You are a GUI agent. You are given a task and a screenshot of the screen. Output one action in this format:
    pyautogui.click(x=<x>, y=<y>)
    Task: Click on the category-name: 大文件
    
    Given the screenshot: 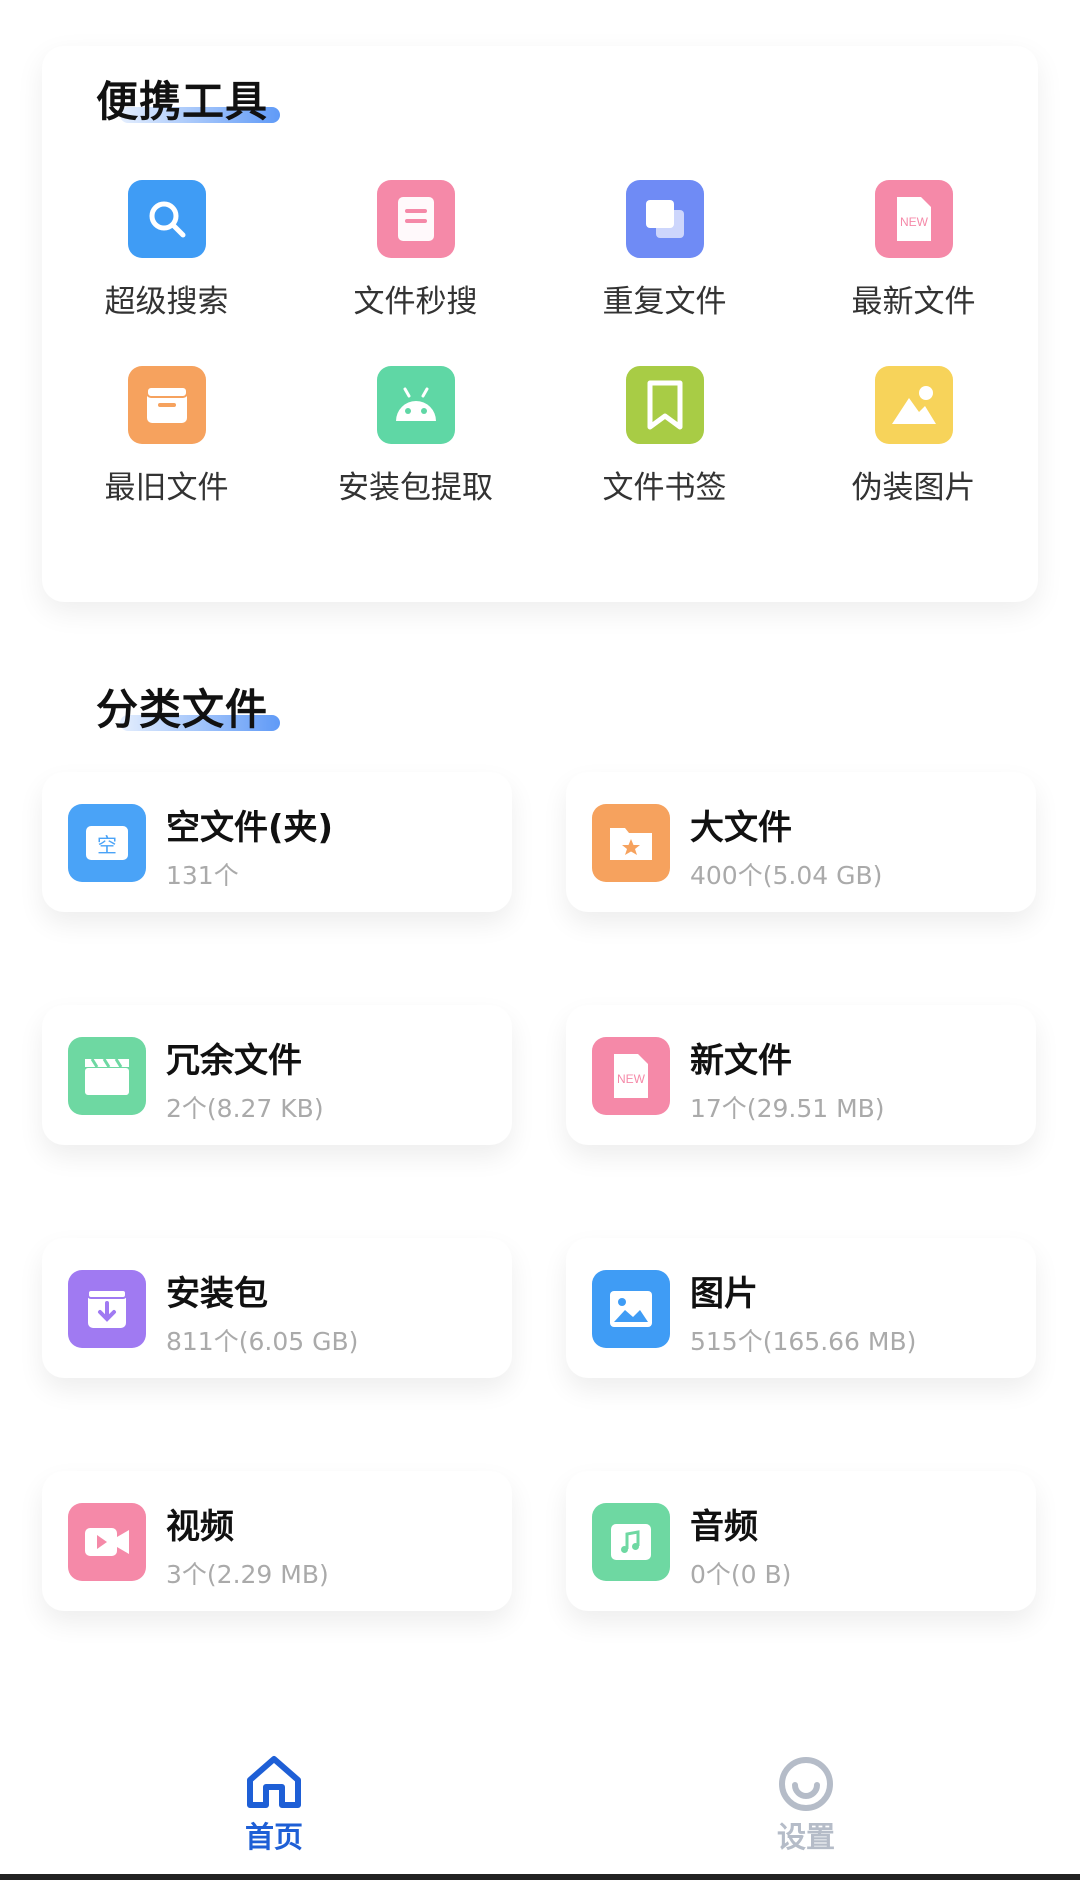 What is the action you would take?
    pyautogui.click(x=741, y=828)
    